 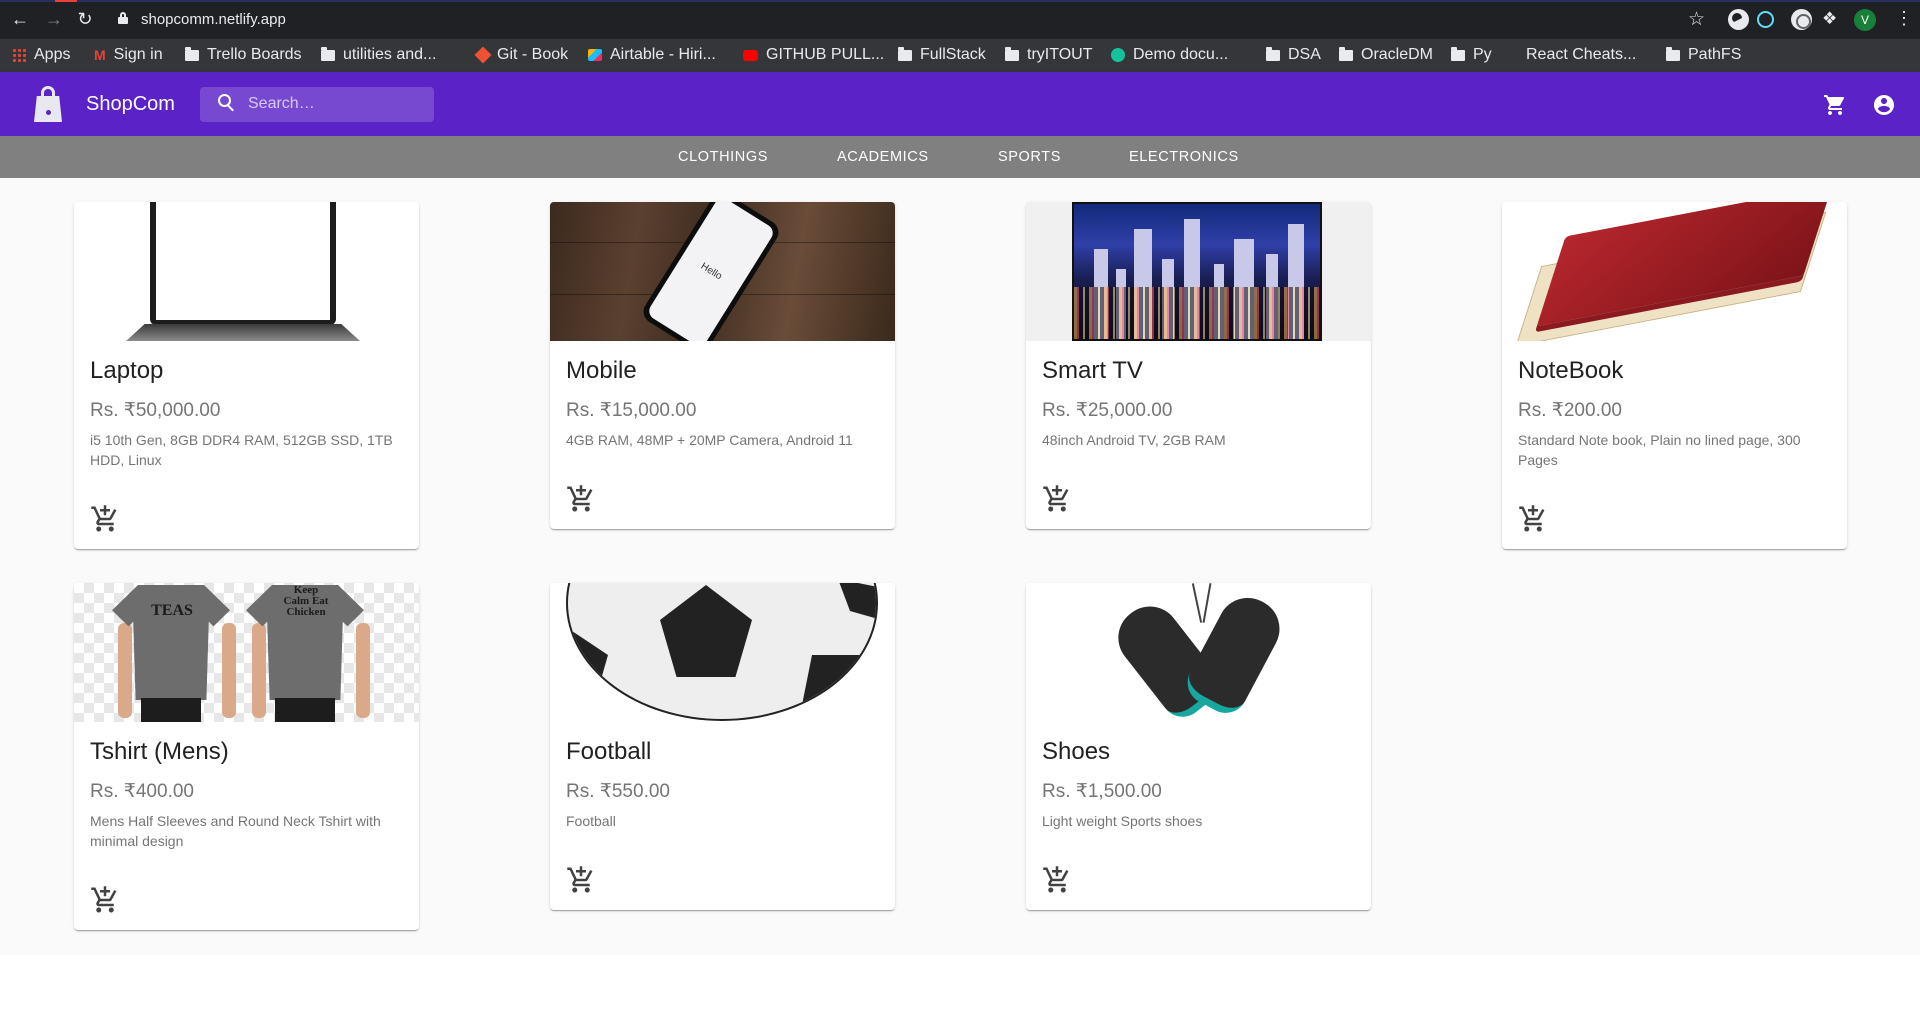 I want to click on product-description: 4GB RAM, 48MP + 20MP Camera, Android 11, so click(x=709, y=440).